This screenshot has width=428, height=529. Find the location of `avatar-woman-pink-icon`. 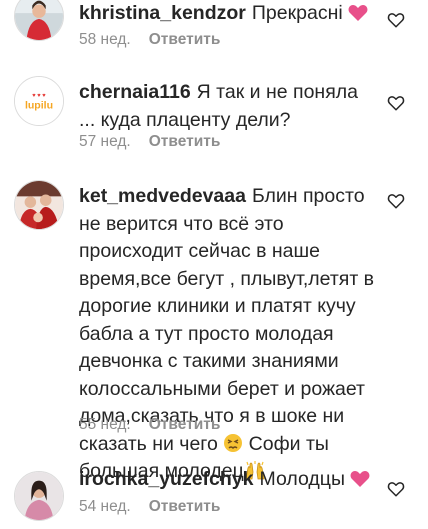

avatar-woman-pink-icon is located at coordinates (39, 496).